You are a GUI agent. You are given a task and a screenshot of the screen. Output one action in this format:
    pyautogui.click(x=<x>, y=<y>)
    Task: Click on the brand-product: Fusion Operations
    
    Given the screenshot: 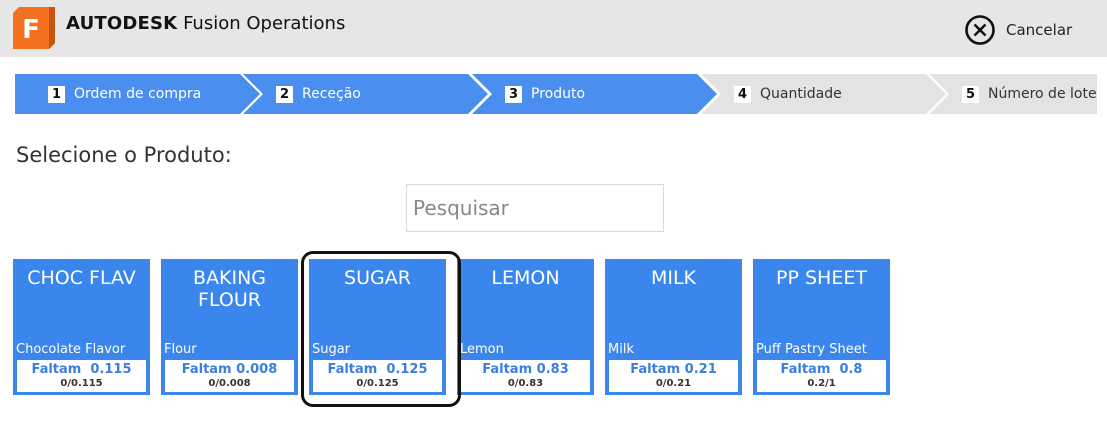 What is the action you would take?
    pyautogui.click(x=264, y=23)
    